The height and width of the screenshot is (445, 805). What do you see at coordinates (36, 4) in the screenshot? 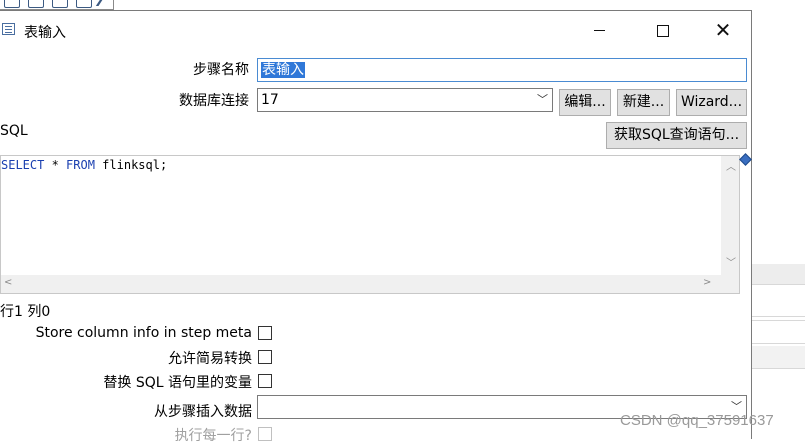
I see `toolbar-explore-icon` at bounding box center [36, 4].